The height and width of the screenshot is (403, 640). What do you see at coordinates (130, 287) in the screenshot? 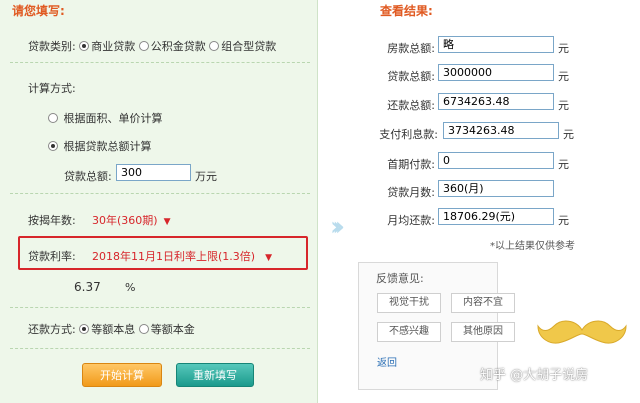
I see `rate-unit: %` at bounding box center [130, 287].